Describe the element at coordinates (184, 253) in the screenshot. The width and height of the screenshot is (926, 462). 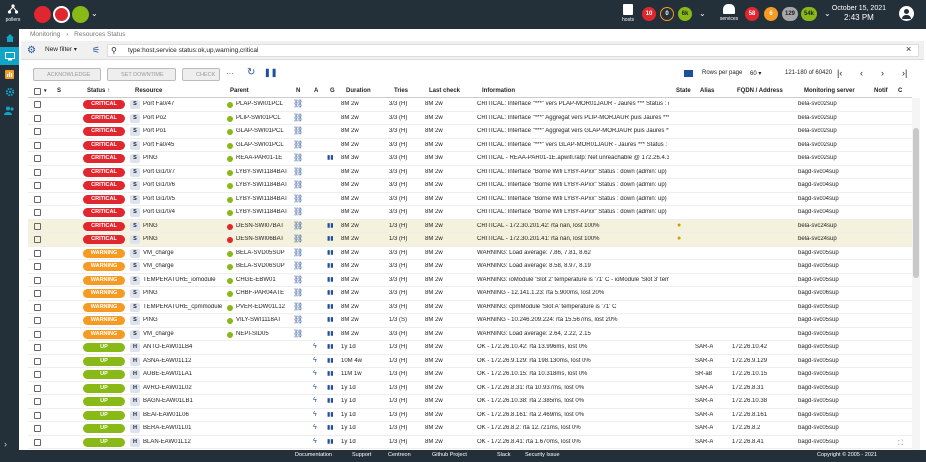
I see `resource-name: VM_charge` at that location.